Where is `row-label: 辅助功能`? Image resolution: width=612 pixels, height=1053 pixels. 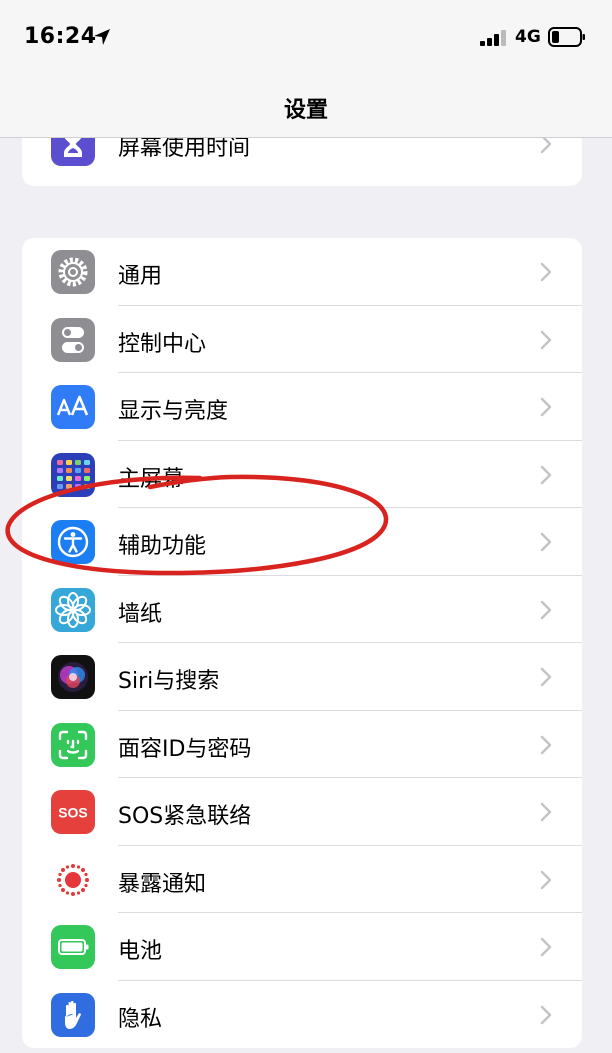 row-label: 辅助功能 is located at coordinates (162, 546).